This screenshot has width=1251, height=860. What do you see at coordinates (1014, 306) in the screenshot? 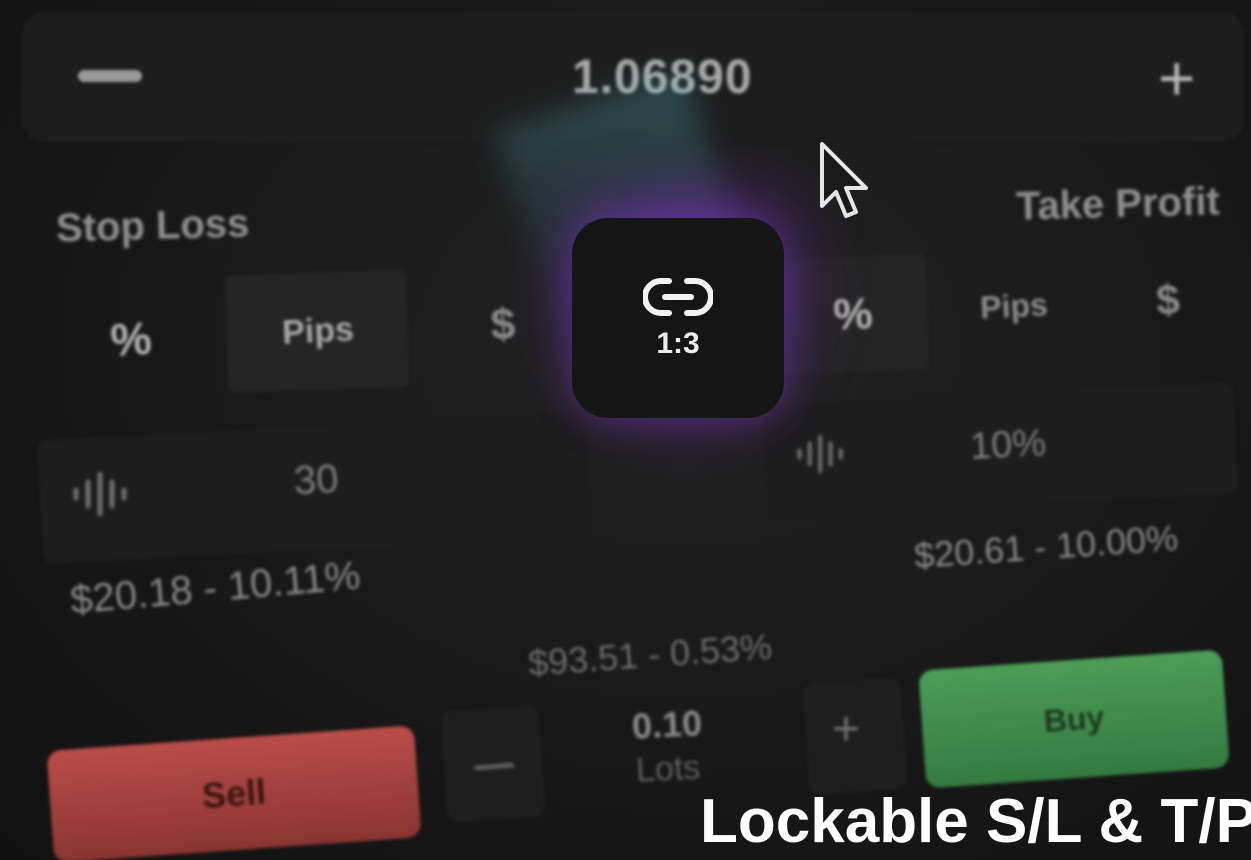
I see `take-profit-mode-pips: Pips` at bounding box center [1014, 306].